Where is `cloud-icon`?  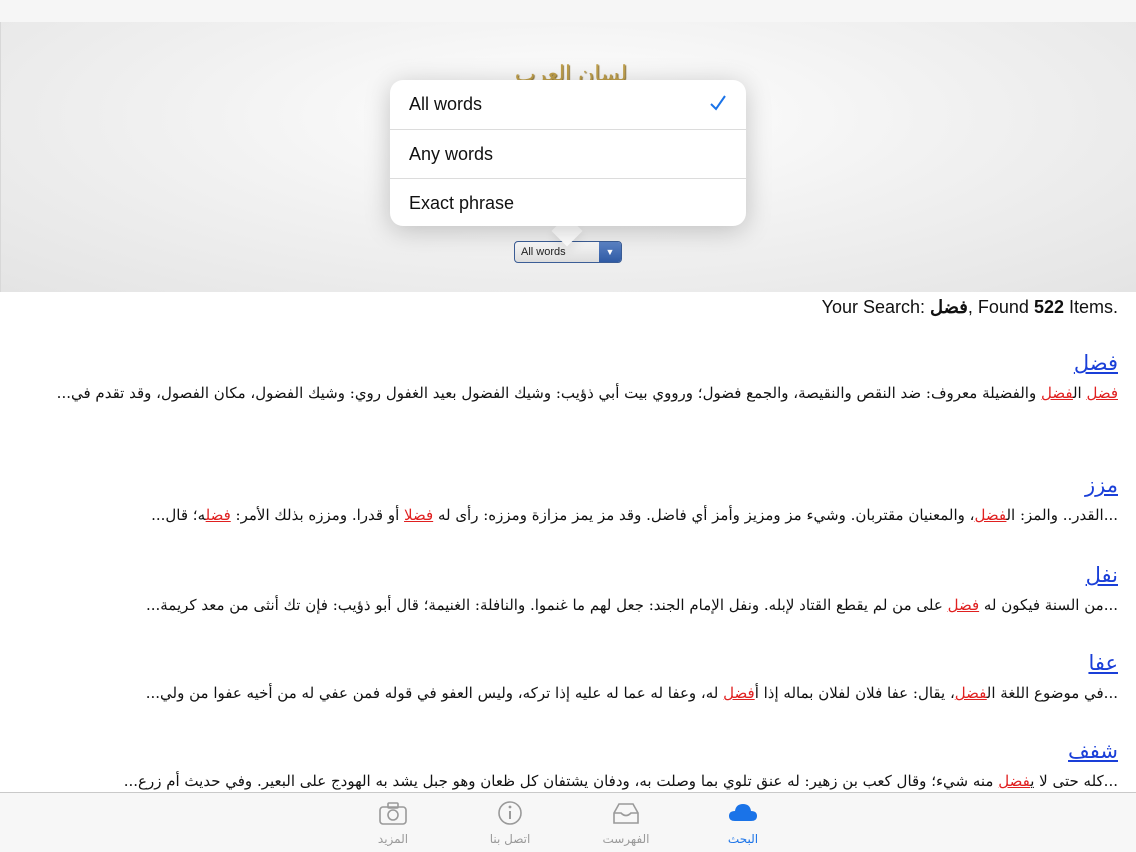
cloud-icon is located at coordinates (743, 812).